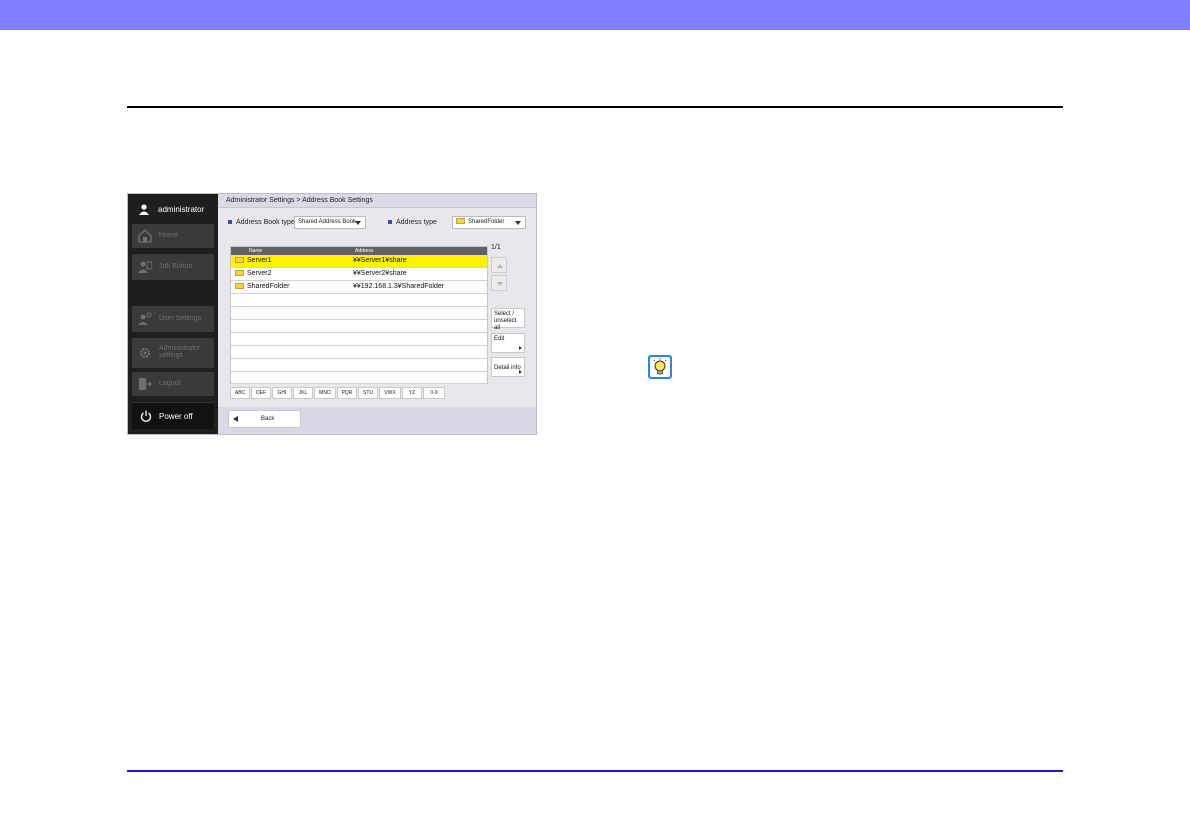  I want to click on index-key-mno: MNO, so click(325, 393).